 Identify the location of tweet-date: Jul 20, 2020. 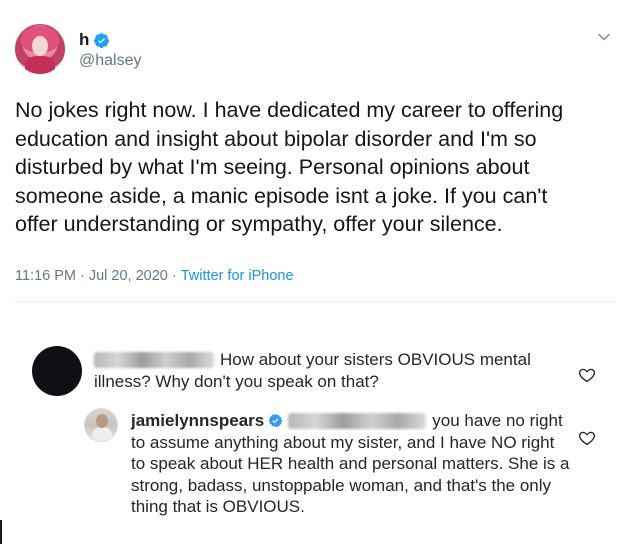
(128, 276).